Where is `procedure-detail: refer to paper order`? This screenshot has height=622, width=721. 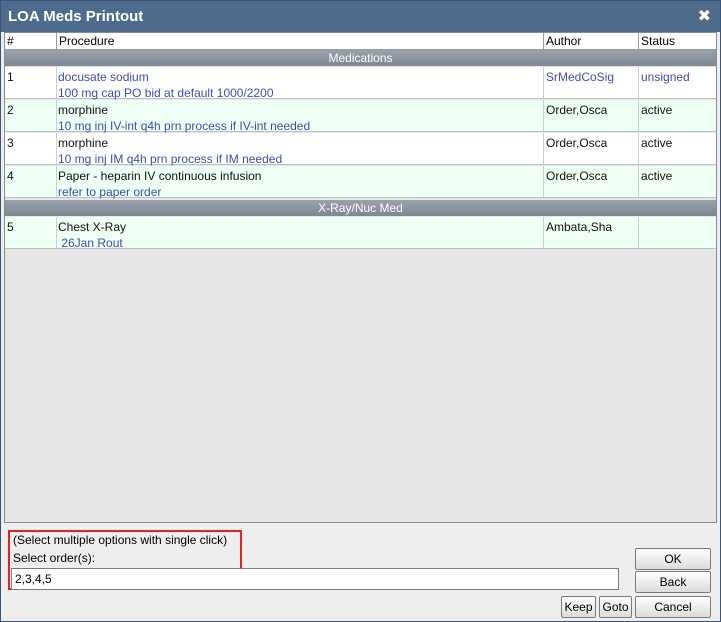
procedure-detail: refer to paper order is located at coordinates (110, 192).